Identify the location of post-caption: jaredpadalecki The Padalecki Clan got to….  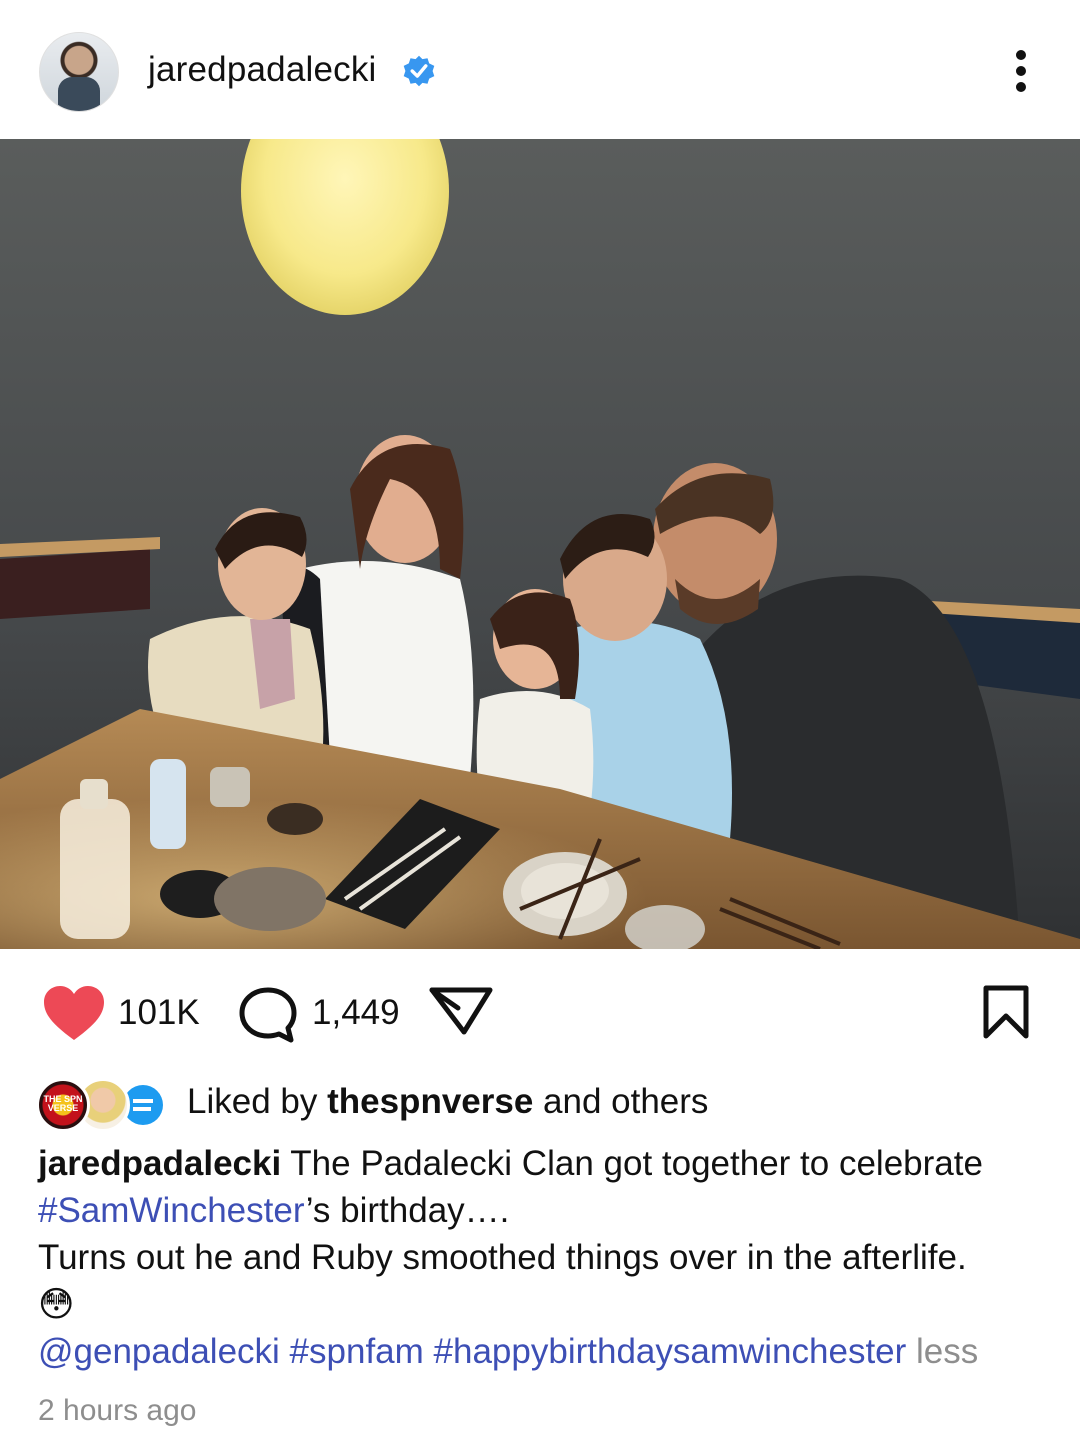
(510, 1257).